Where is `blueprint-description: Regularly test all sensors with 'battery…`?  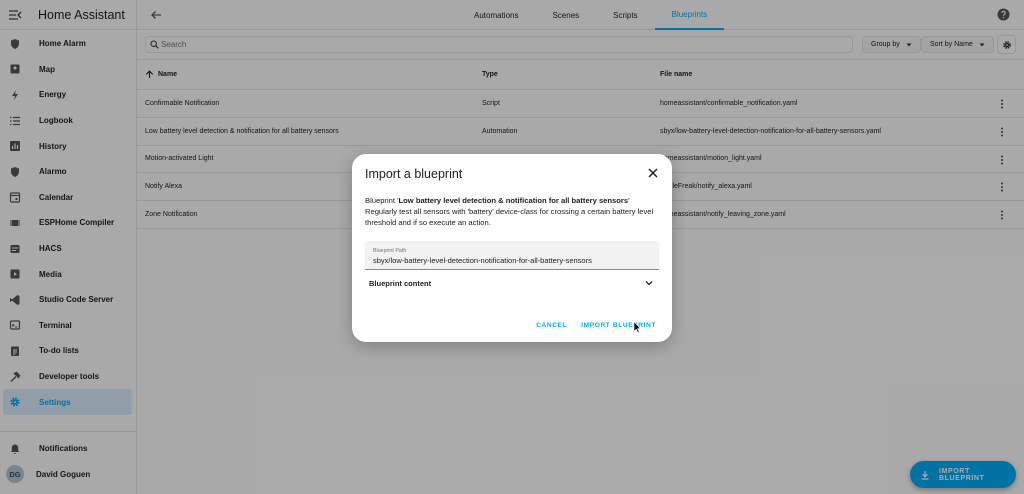
blueprint-description: Regularly test all sensors with 'battery… is located at coordinates (509, 217).